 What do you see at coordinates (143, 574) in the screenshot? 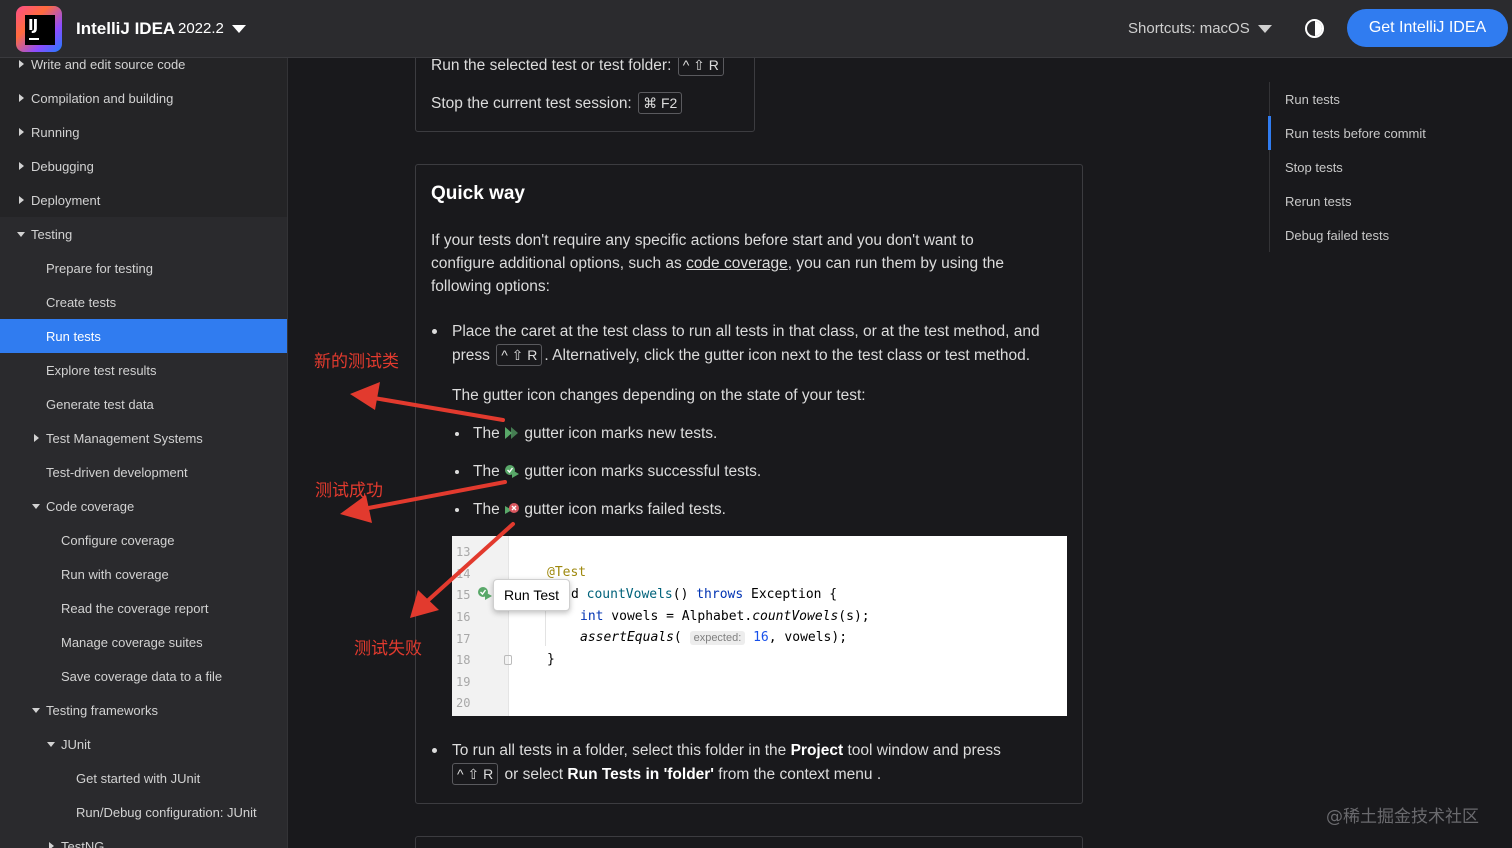
I see `sidebar-item-run-with-coverage: Run with coverage` at bounding box center [143, 574].